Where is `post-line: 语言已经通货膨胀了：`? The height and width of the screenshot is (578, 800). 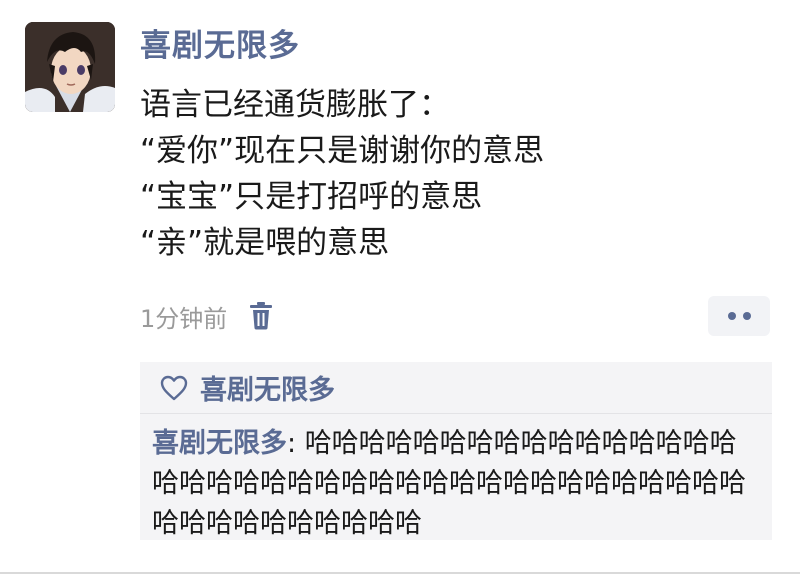
post-line: 语言已经通货膨胀了： is located at coordinates (295, 105).